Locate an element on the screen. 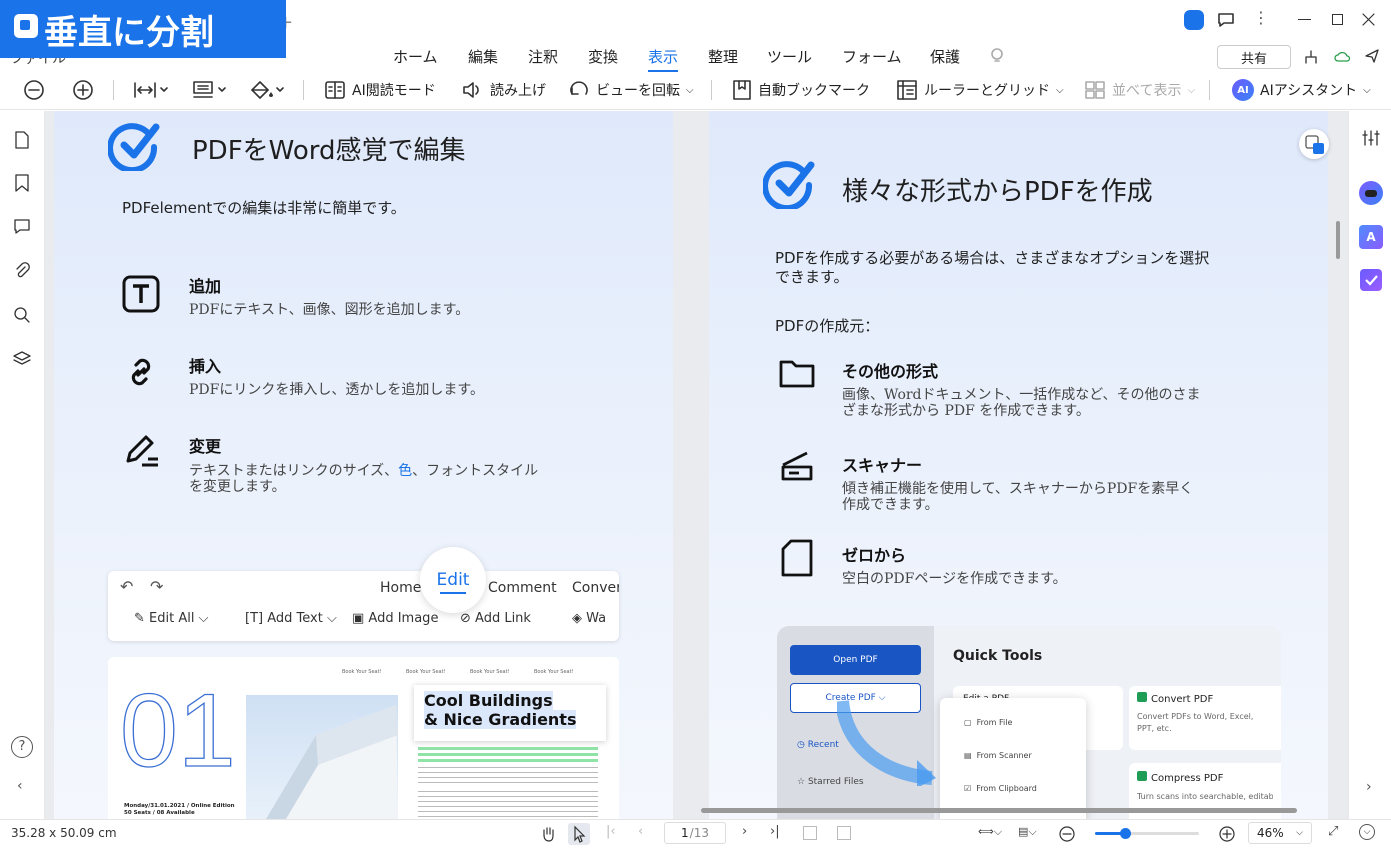  page-number-field: 1/13 is located at coordinates (695, 833).